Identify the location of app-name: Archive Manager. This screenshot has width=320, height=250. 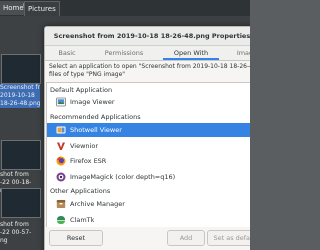
(97, 204).